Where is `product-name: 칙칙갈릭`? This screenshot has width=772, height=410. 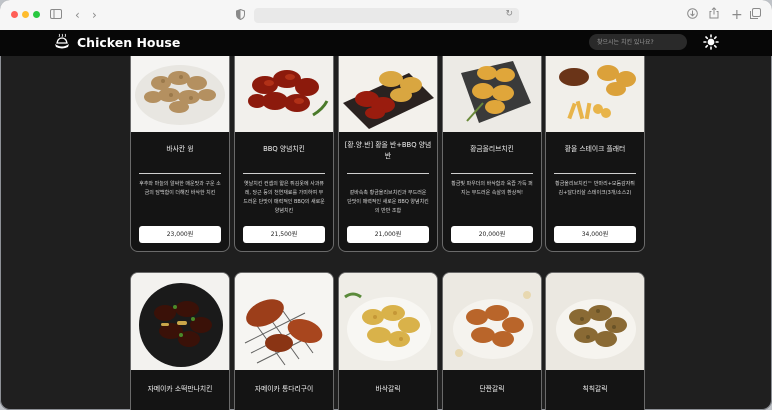 product-name: 칙칙갈릭 is located at coordinates (595, 389).